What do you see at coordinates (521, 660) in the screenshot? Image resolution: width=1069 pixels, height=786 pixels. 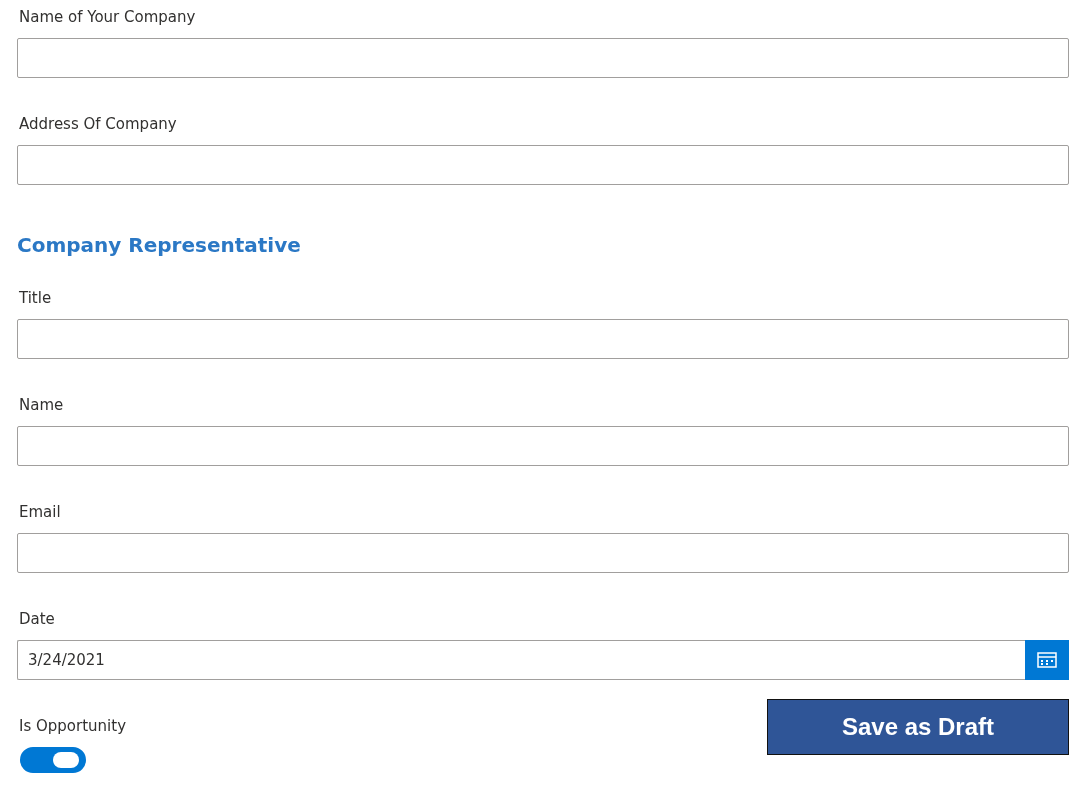 I see `date-field: 3/24/2021` at bounding box center [521, 660].